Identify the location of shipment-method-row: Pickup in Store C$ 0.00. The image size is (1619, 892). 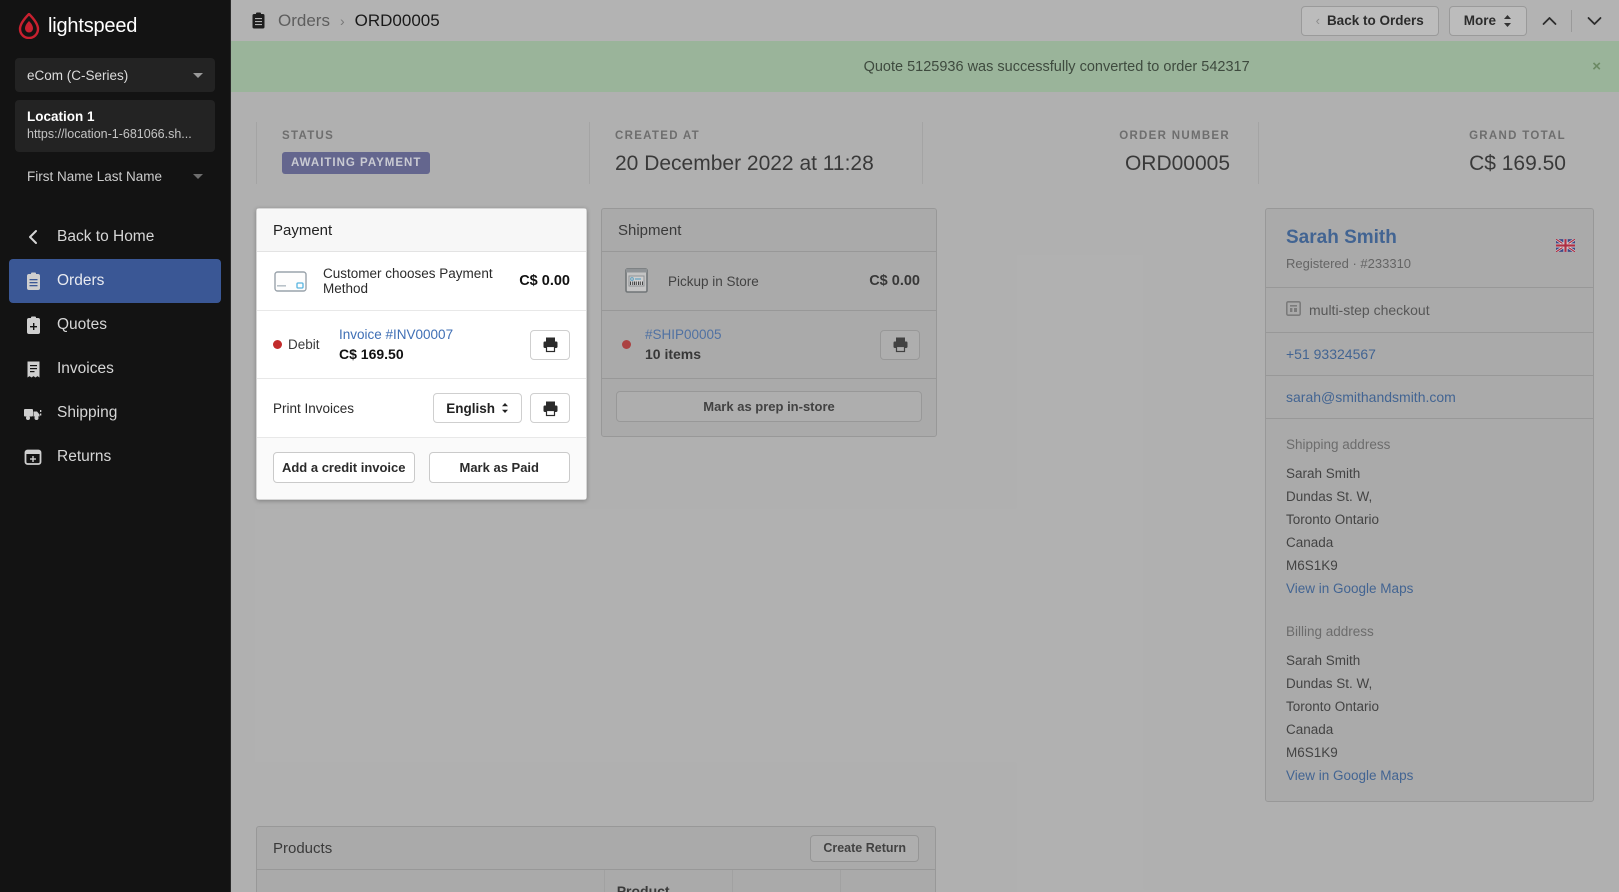
(769, 281).